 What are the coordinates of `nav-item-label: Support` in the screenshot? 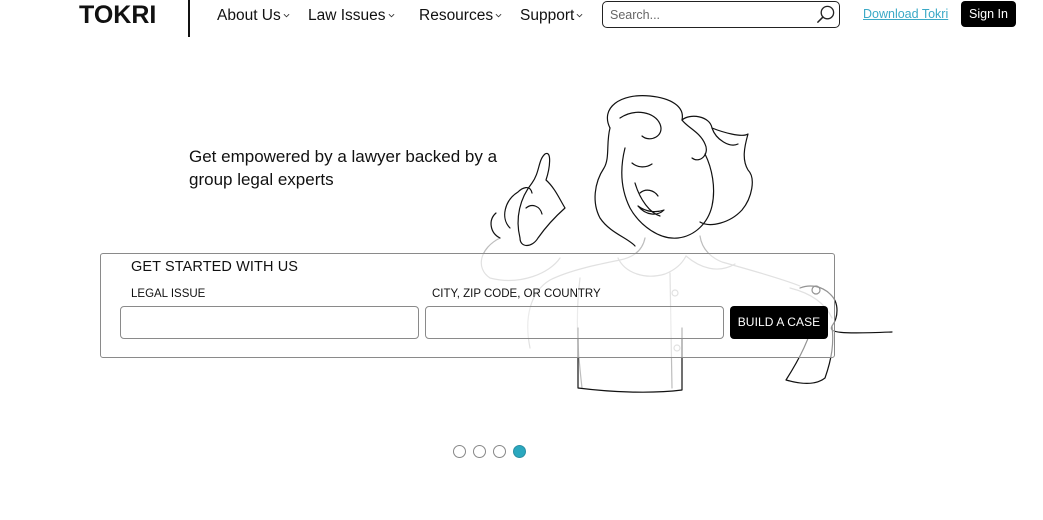 It's located at (547, 15).